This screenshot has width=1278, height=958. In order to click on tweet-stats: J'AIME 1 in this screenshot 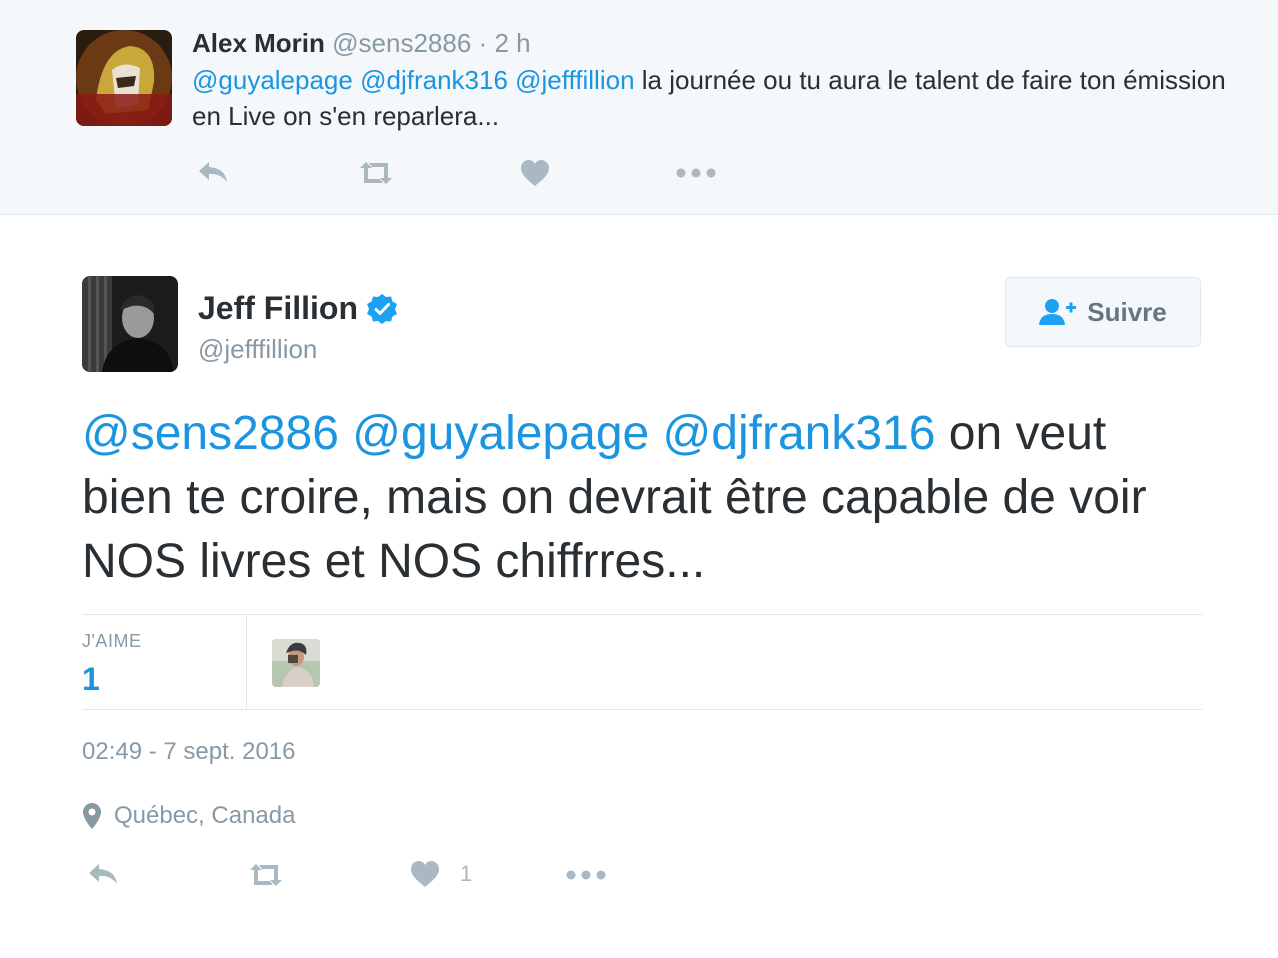, I will do `click(642, 662)`.